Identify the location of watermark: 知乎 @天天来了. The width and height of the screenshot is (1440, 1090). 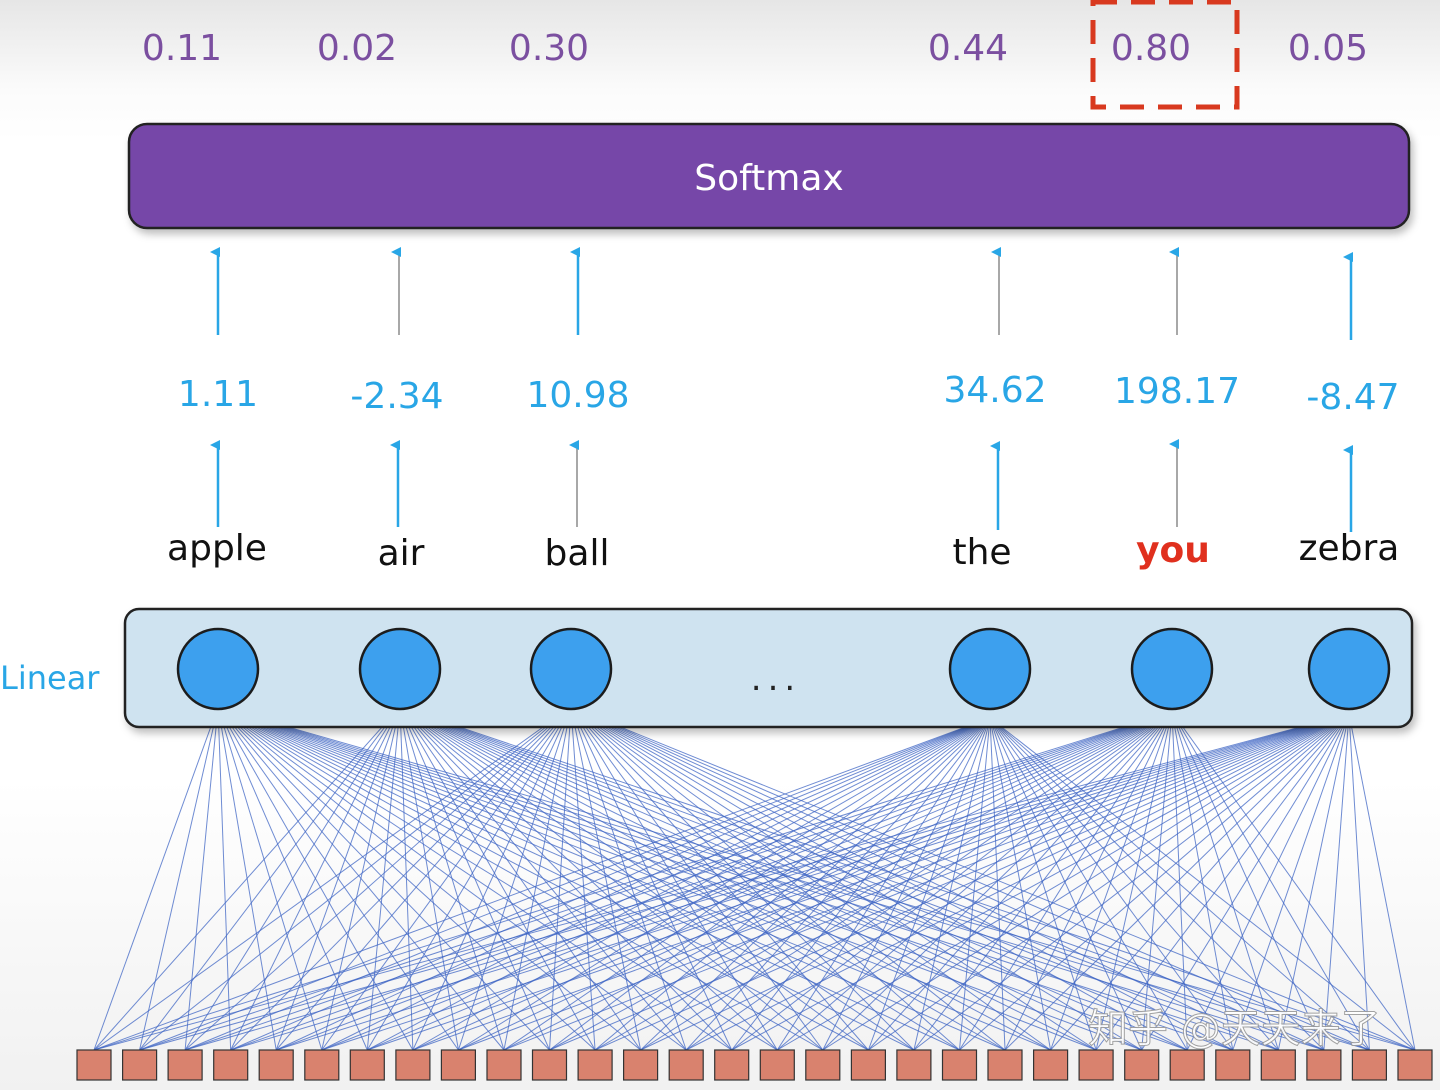
(1234, 1029).